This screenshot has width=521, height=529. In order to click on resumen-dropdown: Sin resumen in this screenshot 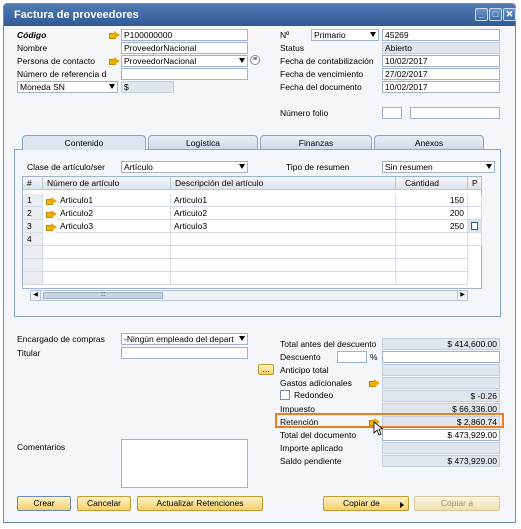, I will do `click(438, 167)`.